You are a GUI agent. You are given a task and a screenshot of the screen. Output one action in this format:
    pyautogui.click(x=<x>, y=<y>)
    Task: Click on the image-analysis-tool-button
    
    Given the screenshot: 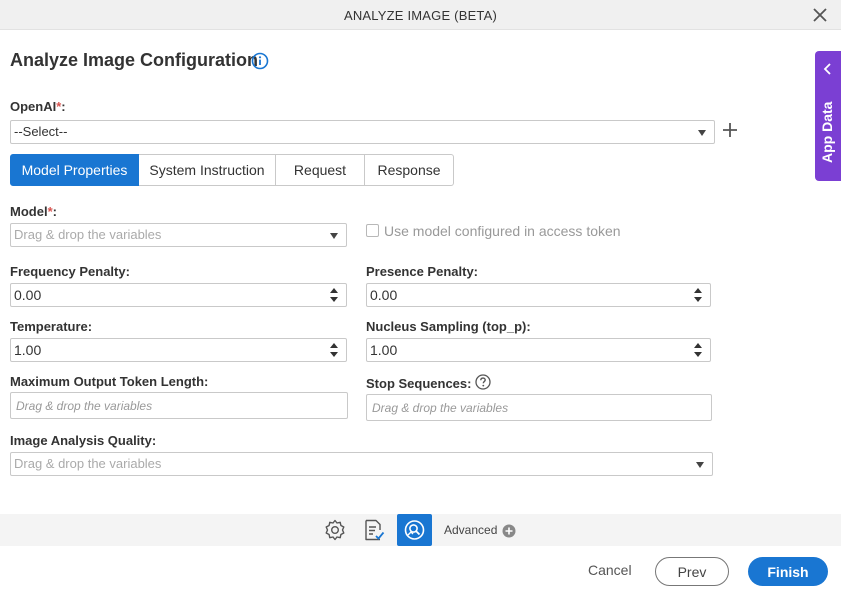 What is the action you would take?
    pyautogui.click(x=414, y=530)
    